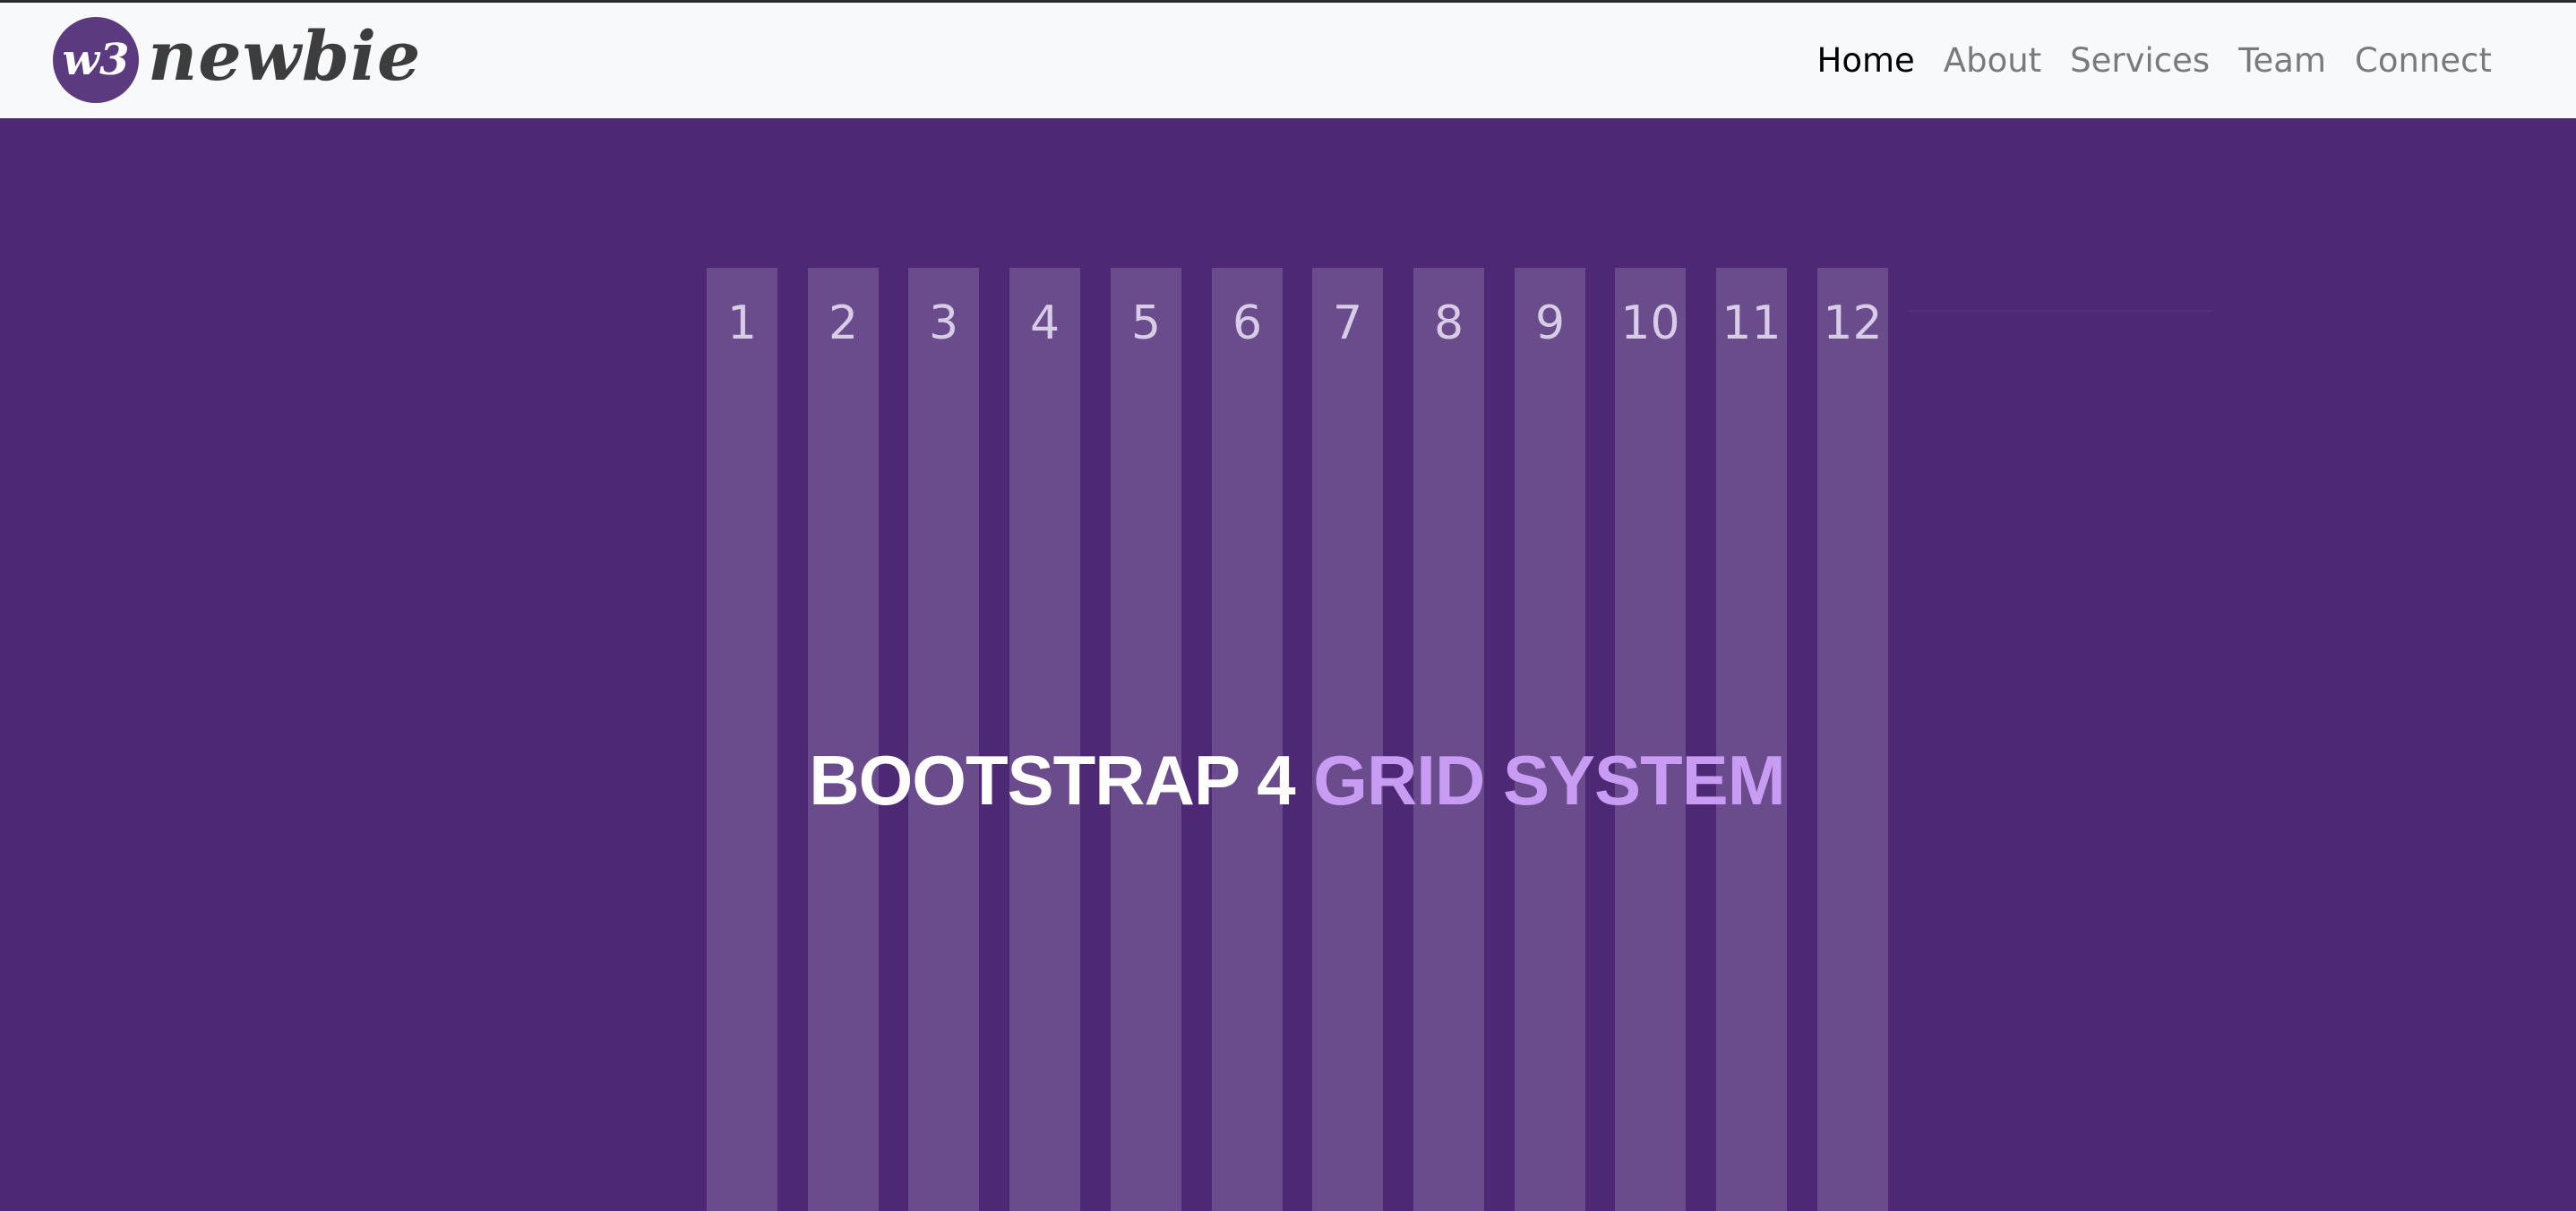 This screenshot has width=2576, height=1211. Describe the element at coordinates (1650, 323) in the screenshot. I see `grid-column-number: 10` at that location.